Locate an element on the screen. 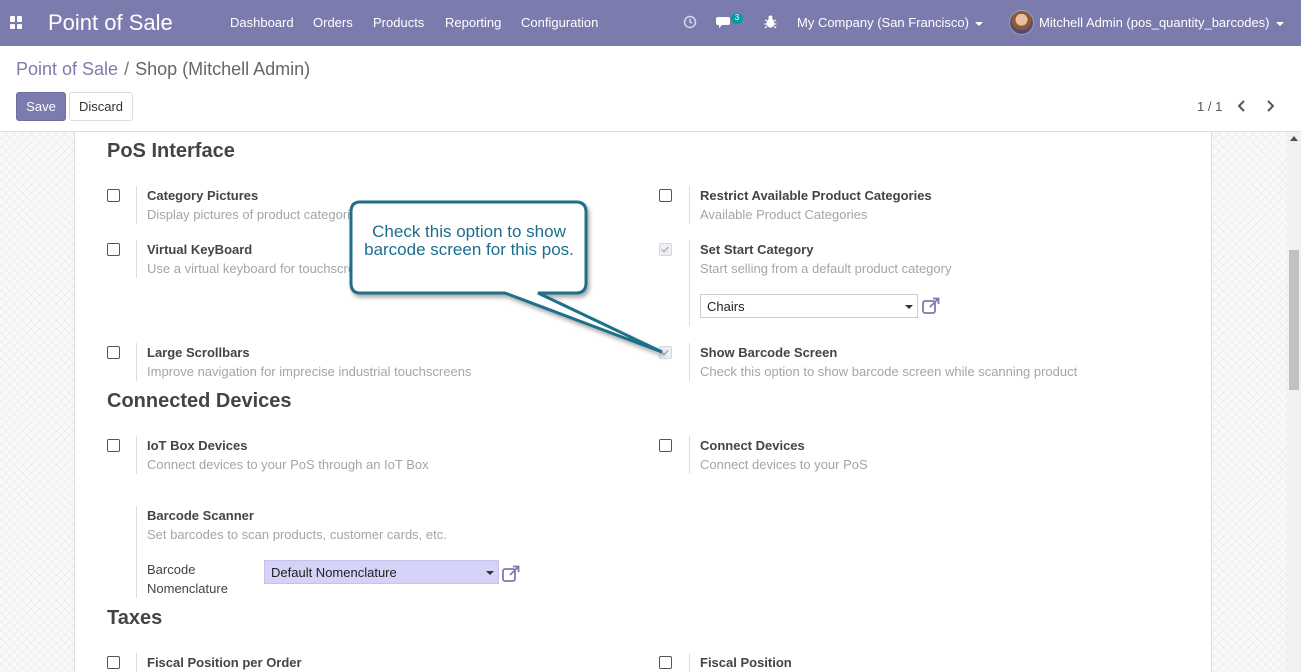 This screenshot has width=1301, height=672. start-category-title: Set Start Category is located at coordinates (757, 249).